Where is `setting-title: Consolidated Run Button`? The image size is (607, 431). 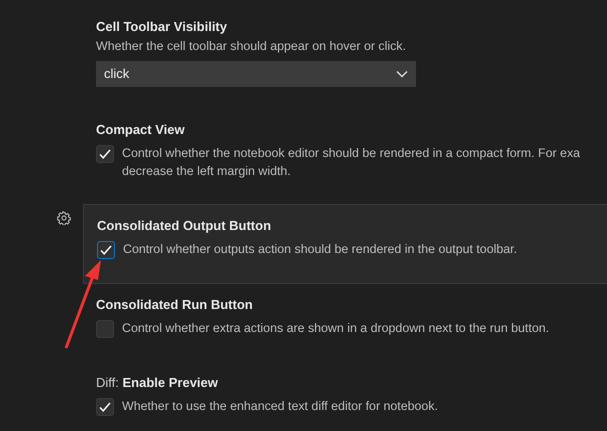 setting-title: Consolidated Run Button is located at coordinates (175, 305).